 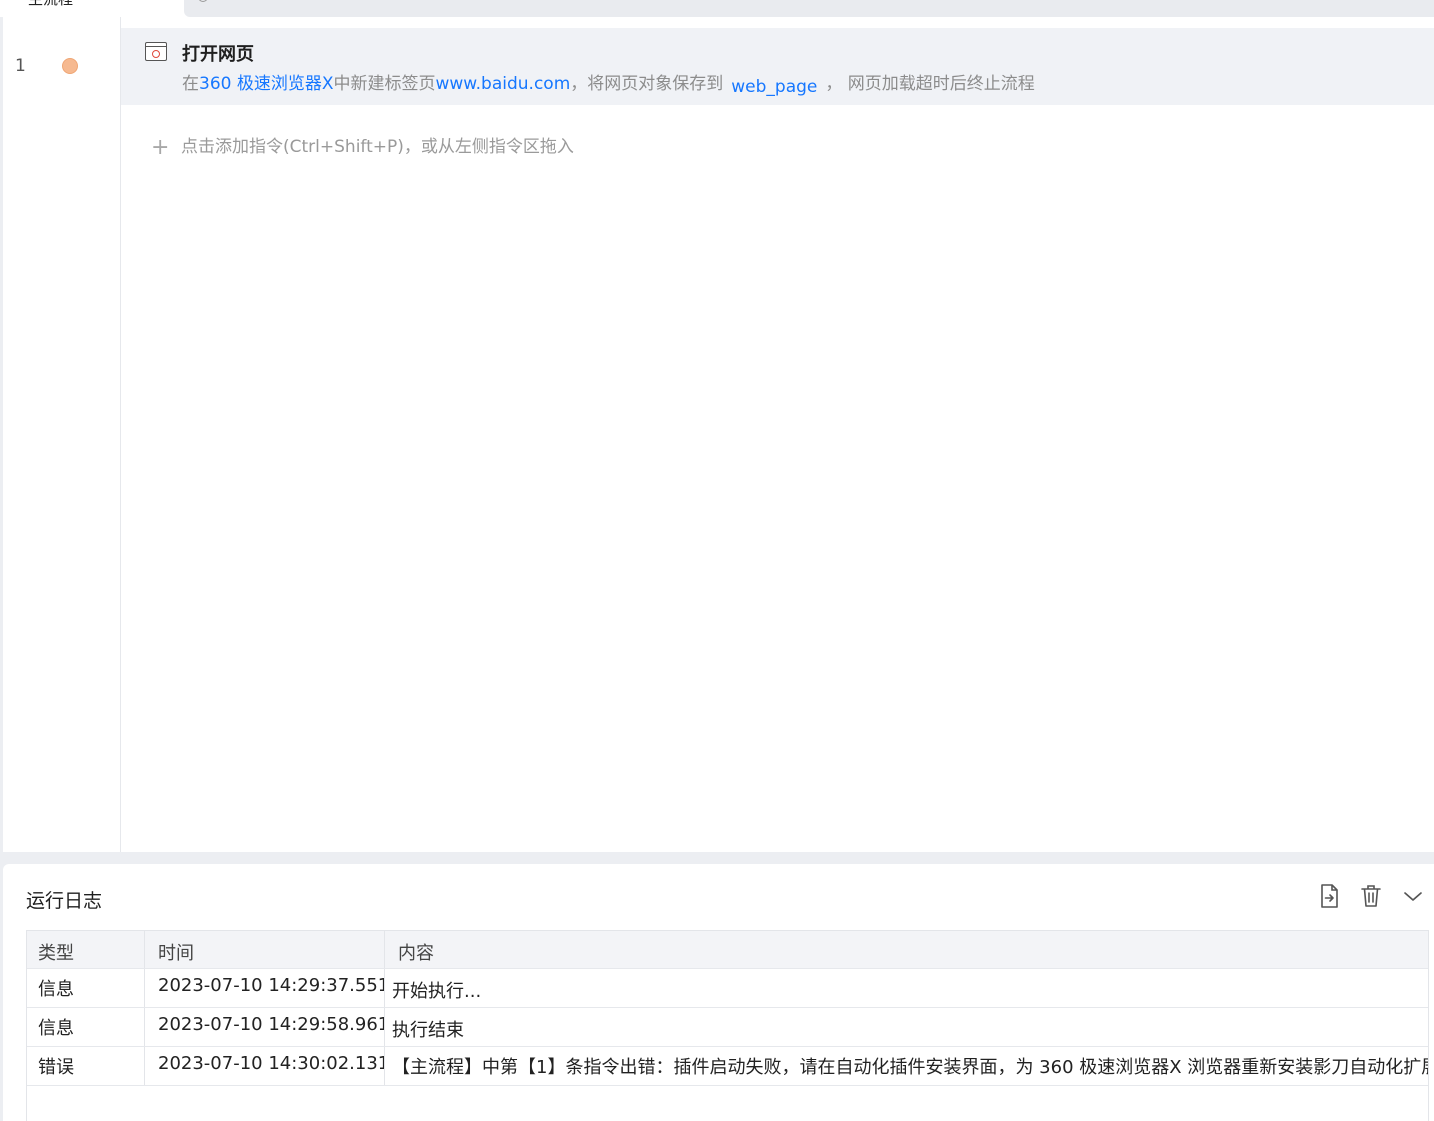 I want to click on trash-icon, so click(x=1371, y=896).